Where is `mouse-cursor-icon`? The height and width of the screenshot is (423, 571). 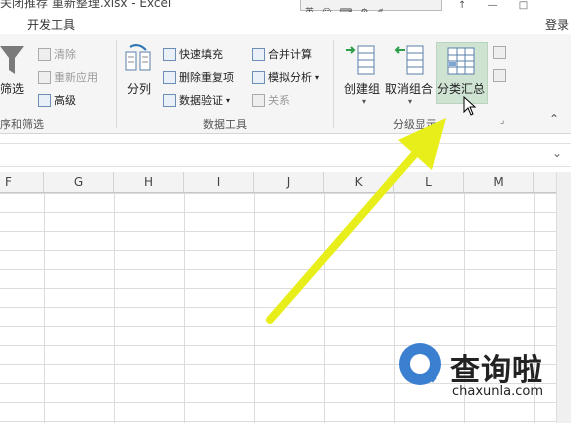
mouse-cursor-icon is located at coordinates (470, 106).